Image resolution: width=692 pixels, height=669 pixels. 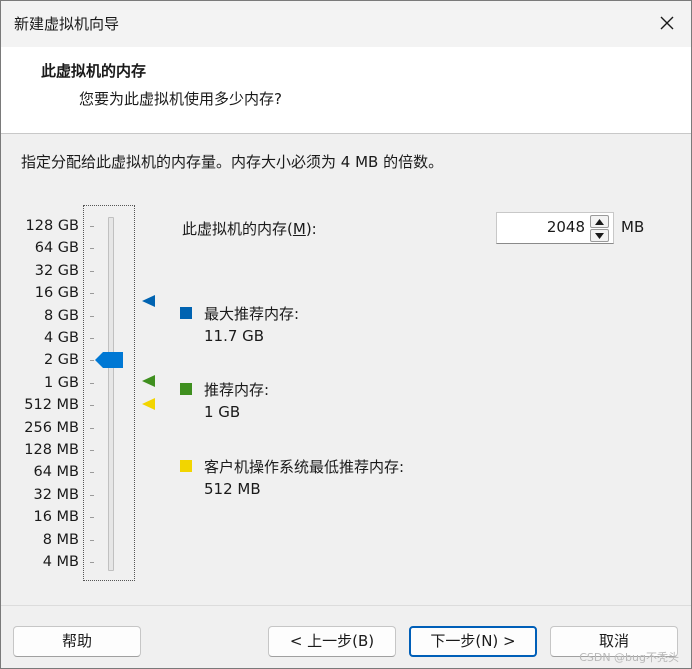 What do you see at coordinates (110, 360) in the screenshot?
I see `memory-slider-thumb` at bounding box center [110, 360].